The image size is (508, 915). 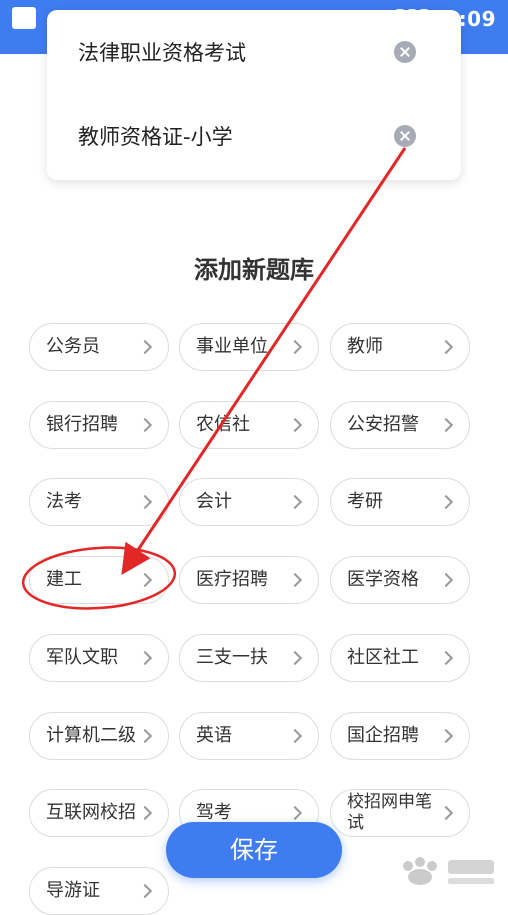 What do you see at coordinates (232, 346) in the screenshot?
I see `category-label: 事业单位` at bounding box center [232, 346].